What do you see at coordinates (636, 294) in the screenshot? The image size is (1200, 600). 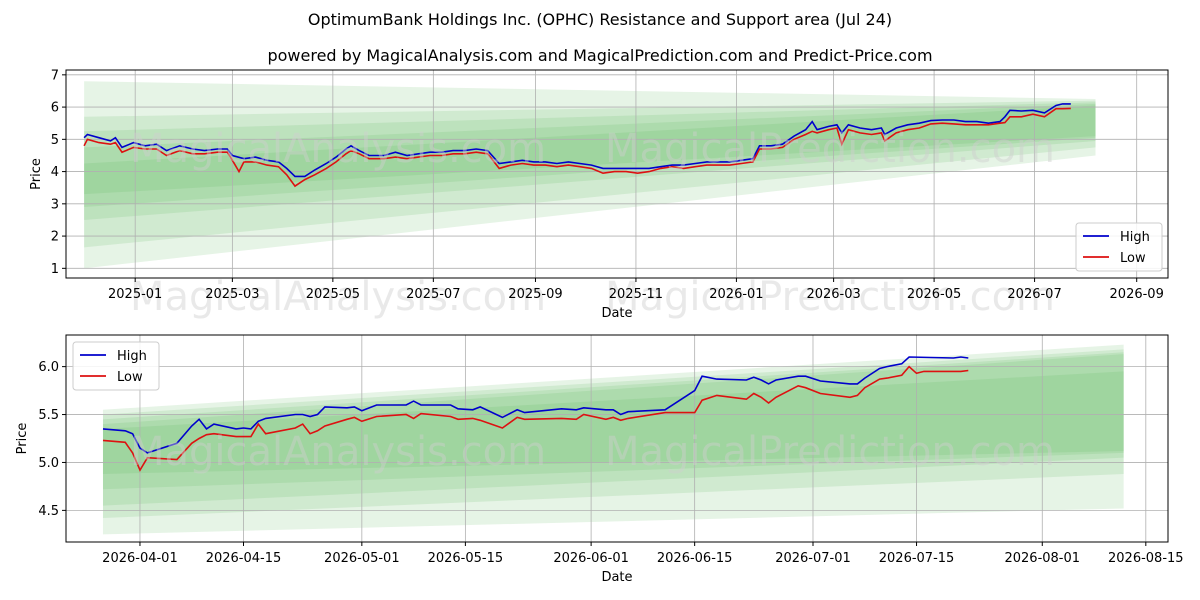 I see `x-tick-label: 2025-11` at bounding box center [636, 294].